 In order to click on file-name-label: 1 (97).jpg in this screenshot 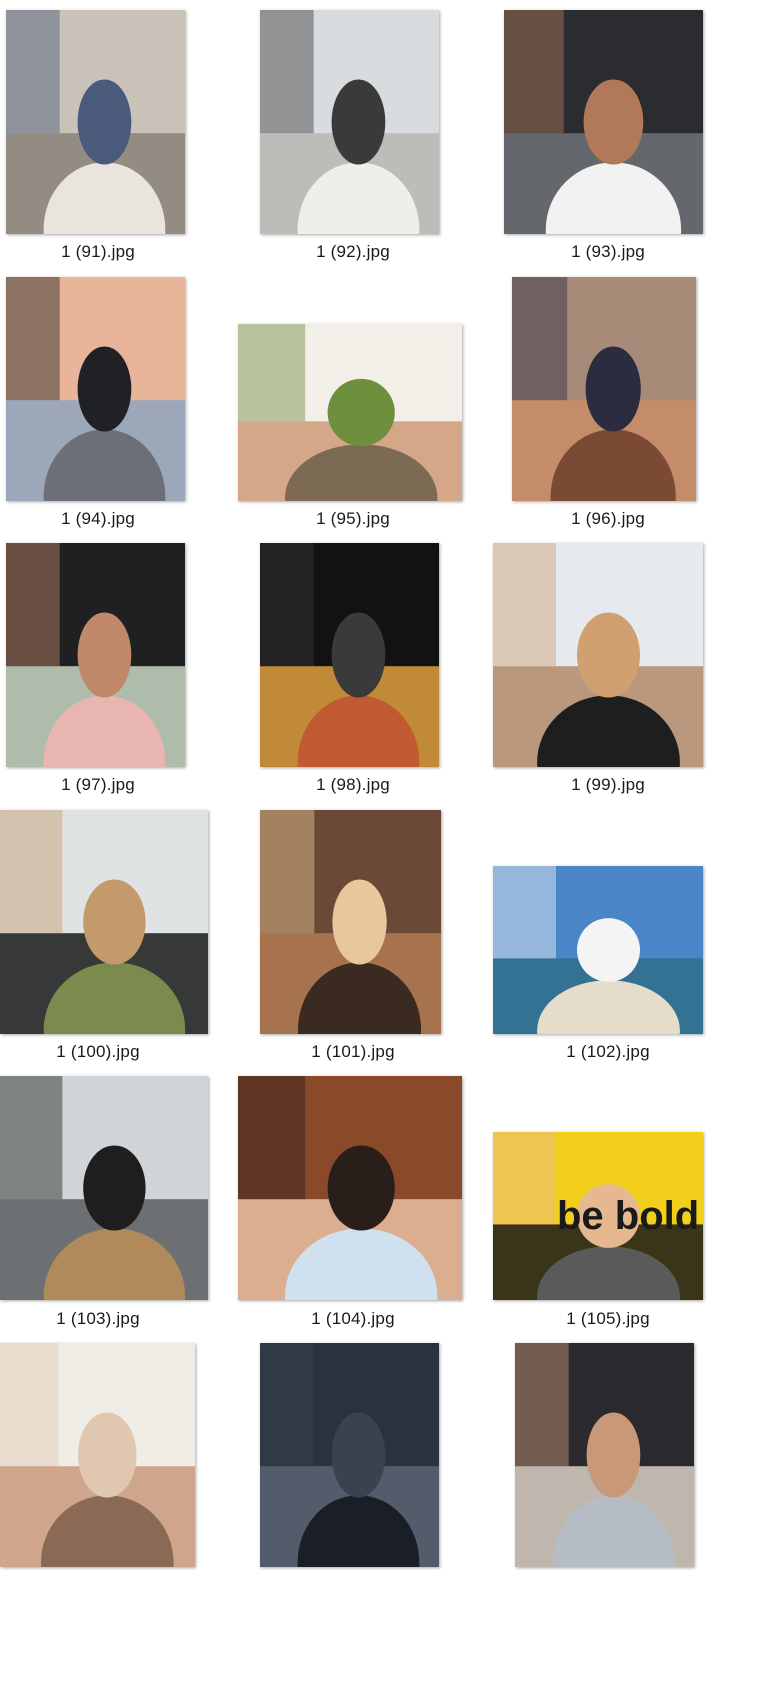, I will do `click(98, 784)`.